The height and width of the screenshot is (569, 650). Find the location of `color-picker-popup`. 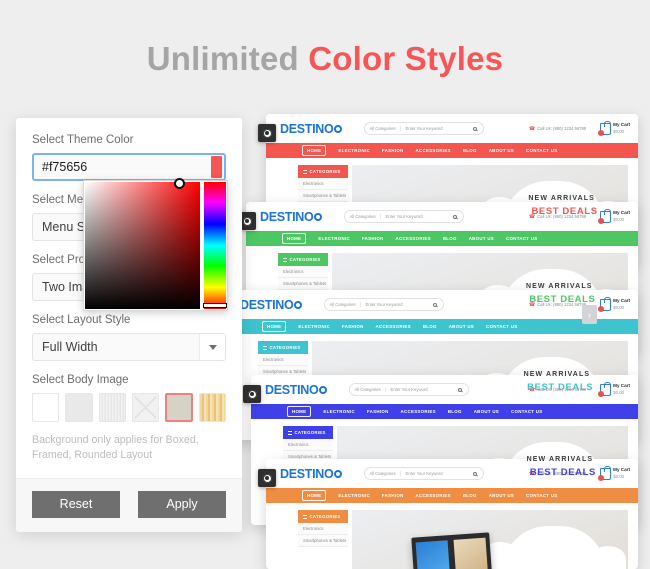

color-picker-popup is located at coordinates (155, 244).